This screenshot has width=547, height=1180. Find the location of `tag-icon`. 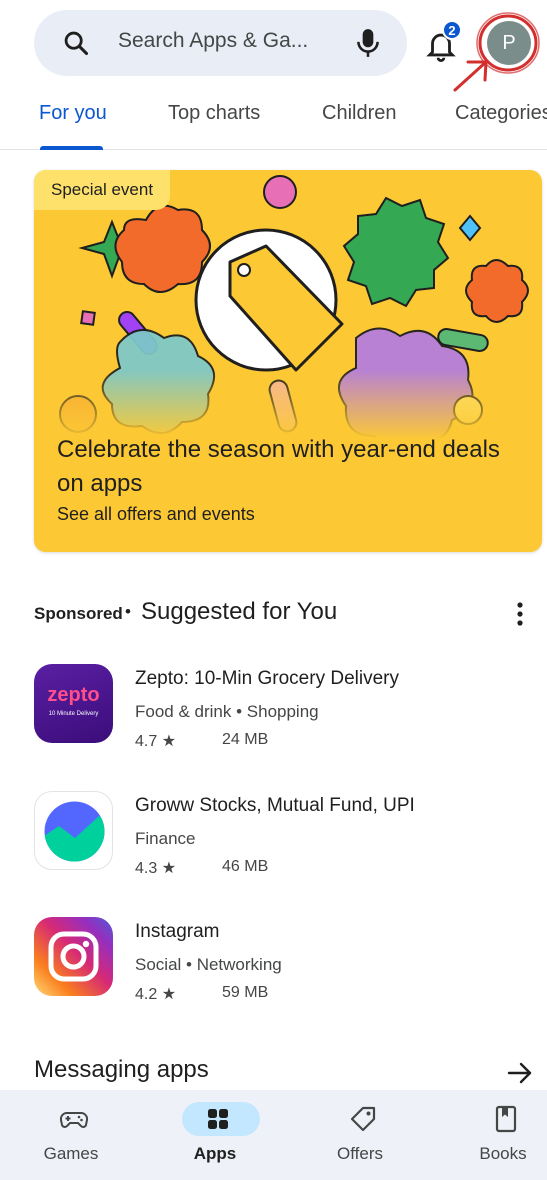

tag-icon is located at coordinates (363, 1119).